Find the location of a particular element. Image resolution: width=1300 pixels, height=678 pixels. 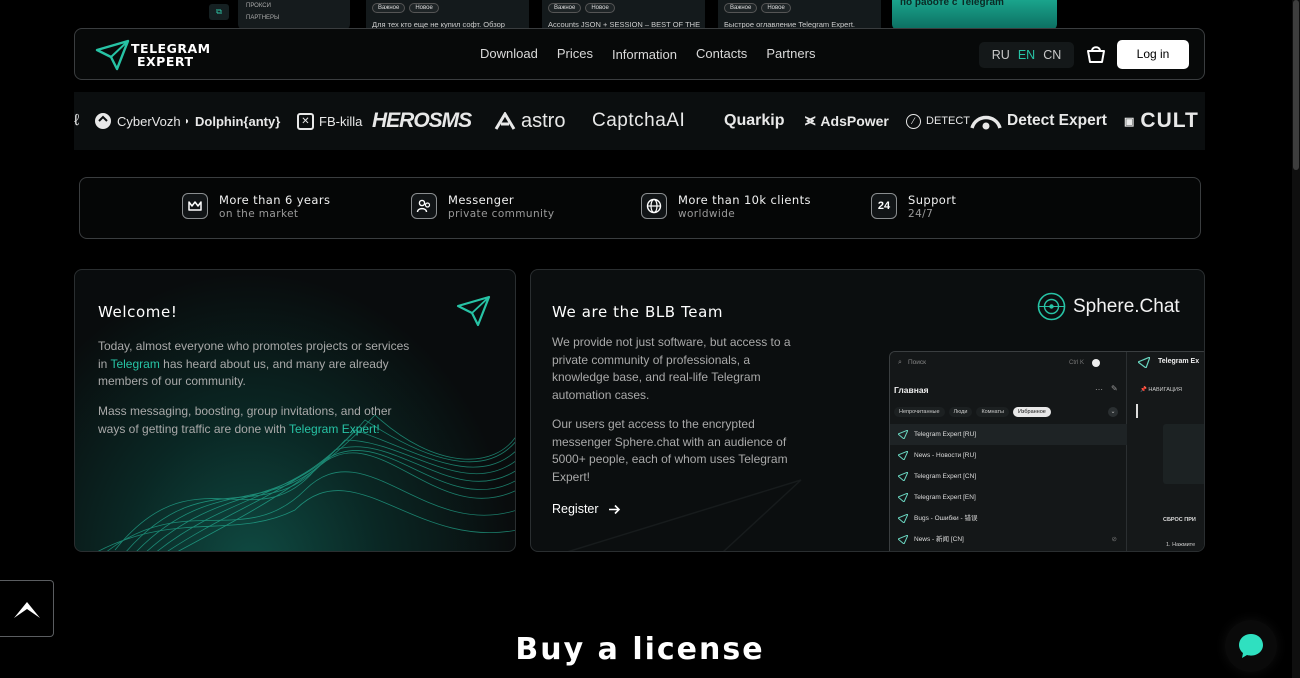

stat-years: More than 6 years on the market is located at coordinates (256, 206).